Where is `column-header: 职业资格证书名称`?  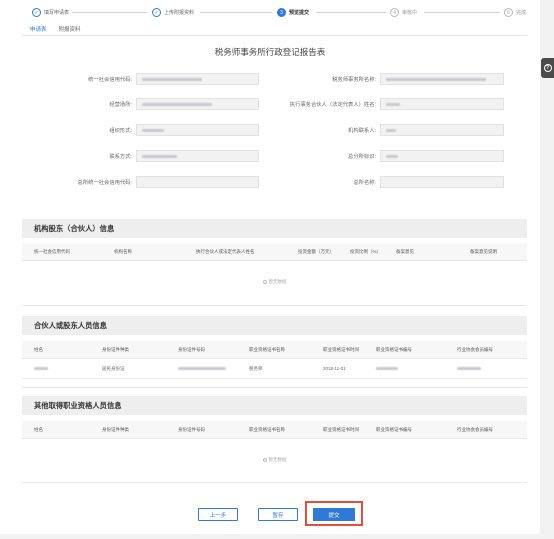
column-header: 职业资格证书名称 is located at coordinates (267, 349).